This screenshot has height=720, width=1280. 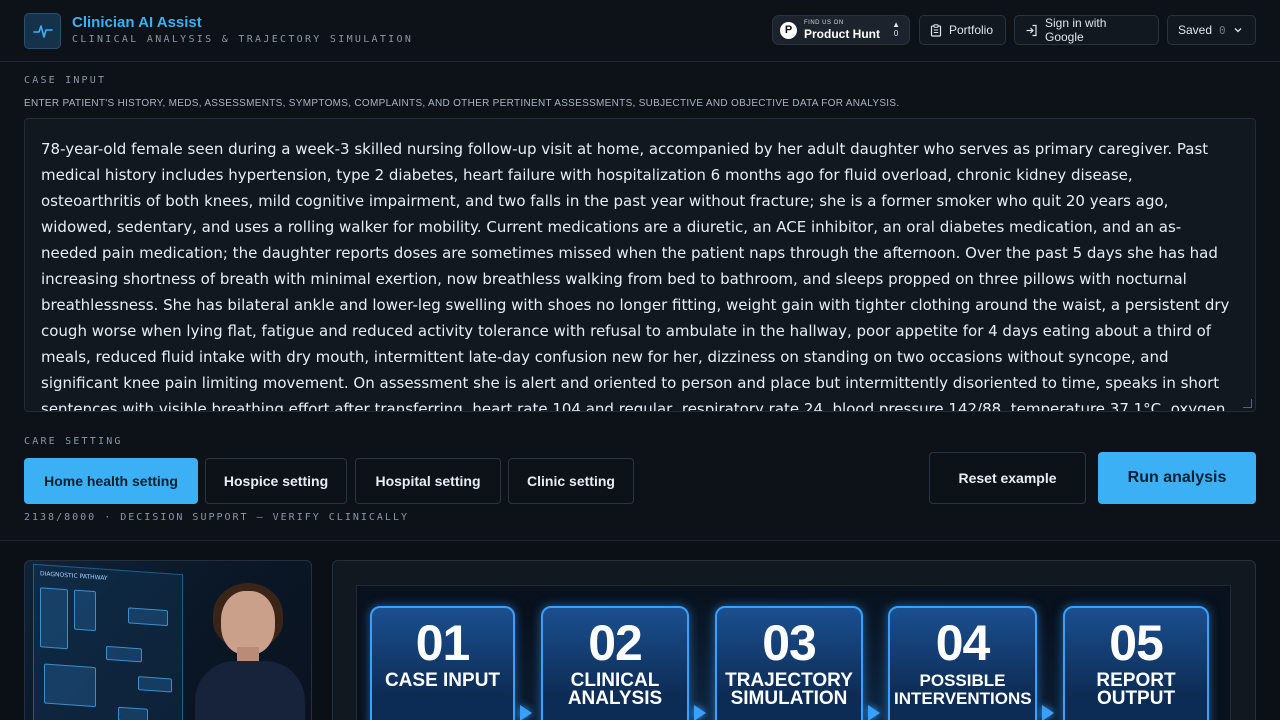 What do you see at coordinates (1195, 30) in the screenshot?
I see `saved-label: Saved` at bounding box center [1195, 30].